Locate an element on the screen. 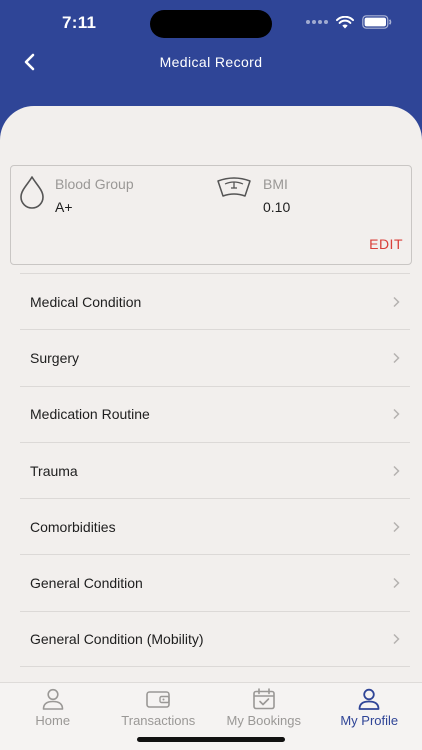  list-item-trauma: Trauma is located at coordinates (215, 469).